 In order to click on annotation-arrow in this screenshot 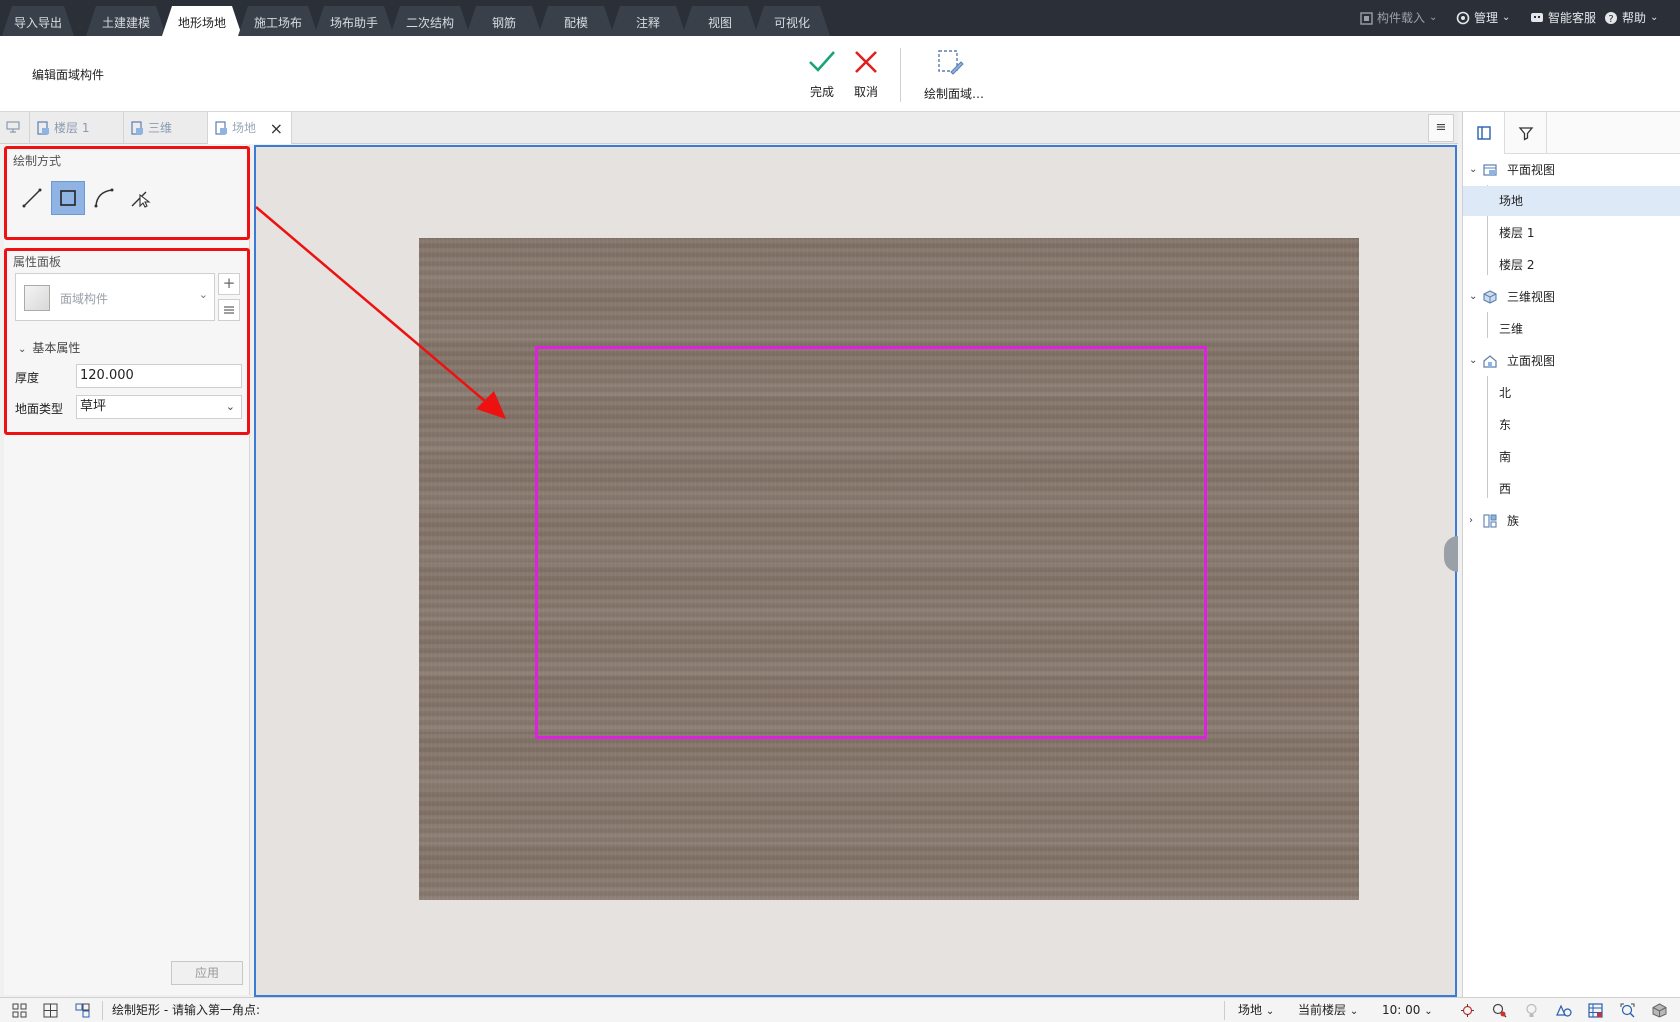, I will do `click(380, 312)`.